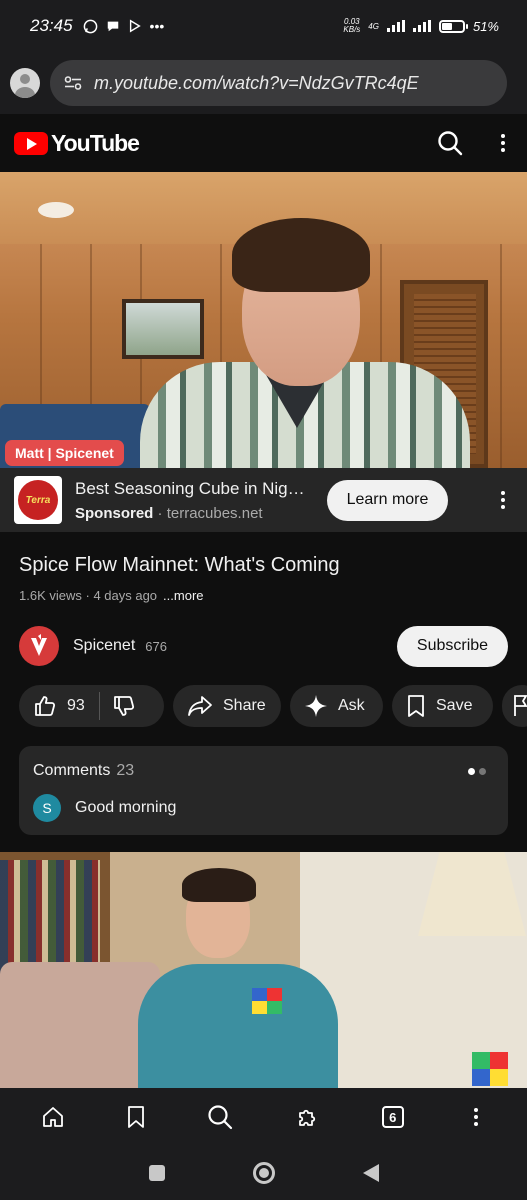  What do you see at coordinates (490, 1069) in the screenshot?
I see `rubiks-cube-table` at bounding box center [490, 1069].